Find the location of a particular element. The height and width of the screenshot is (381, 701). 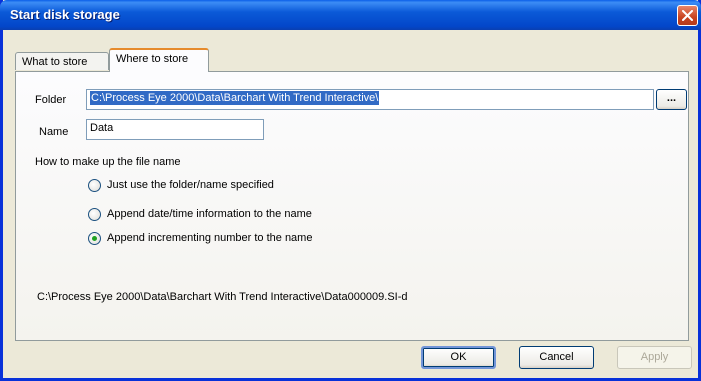

apply-button-label: Apply is located at coordinates (654, 357).